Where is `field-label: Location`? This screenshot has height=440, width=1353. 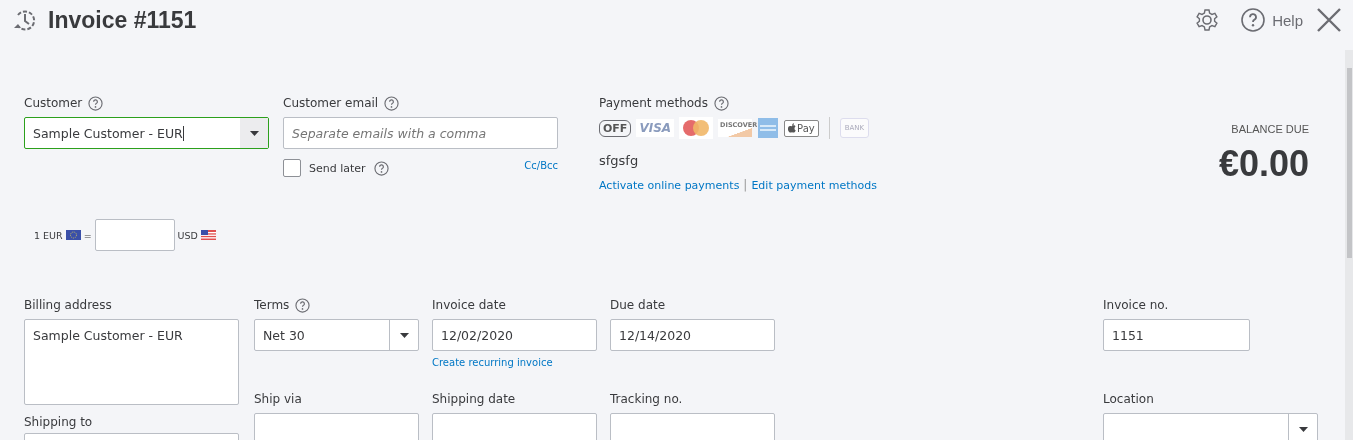
field-label: Location is located at coordinates (1128, 399).